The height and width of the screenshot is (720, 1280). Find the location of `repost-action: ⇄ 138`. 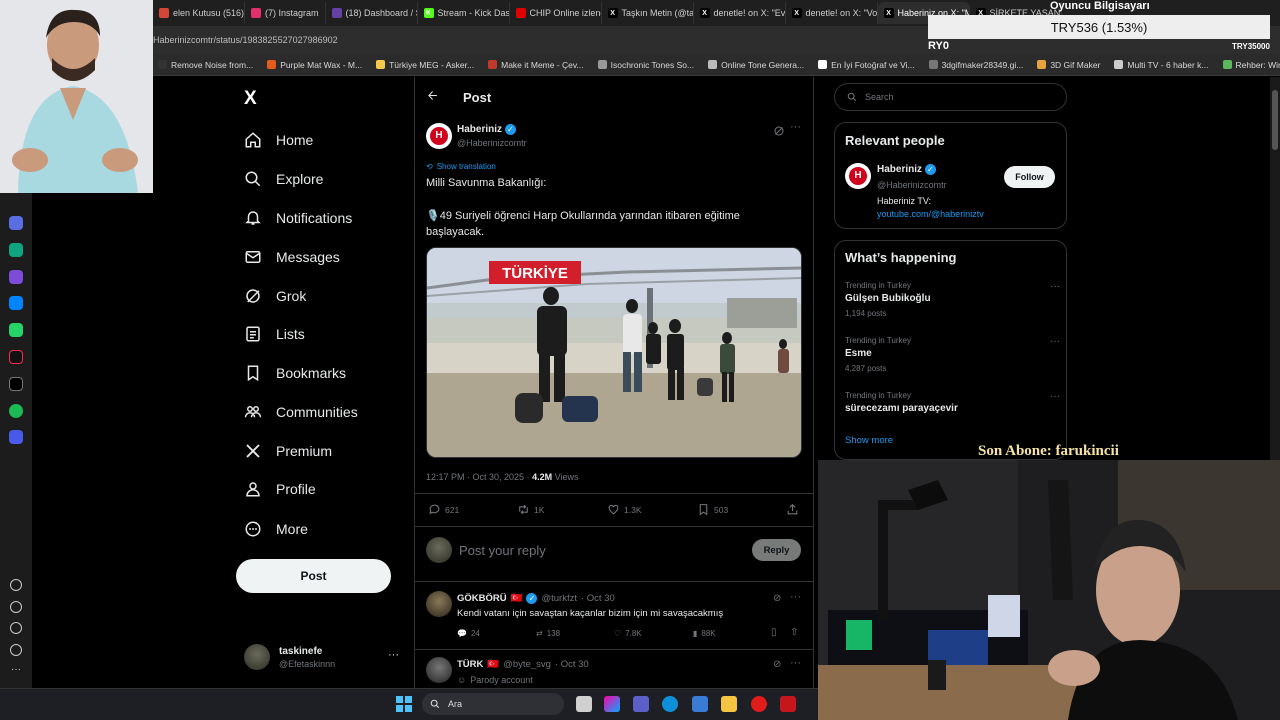

repost-action: ⇄ 138 is located at coordinates (548, 633).